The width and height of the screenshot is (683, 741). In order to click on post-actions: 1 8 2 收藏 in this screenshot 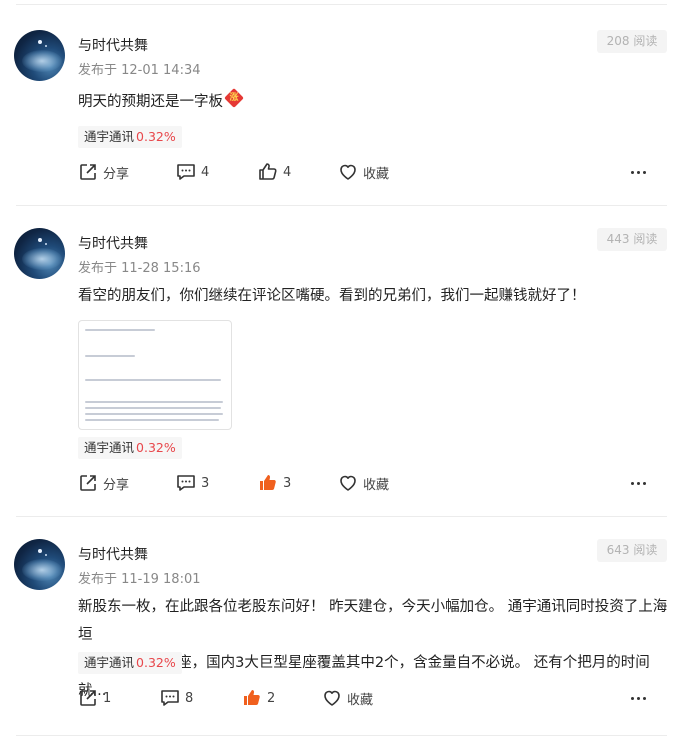, I will do `click(373, 698)`.